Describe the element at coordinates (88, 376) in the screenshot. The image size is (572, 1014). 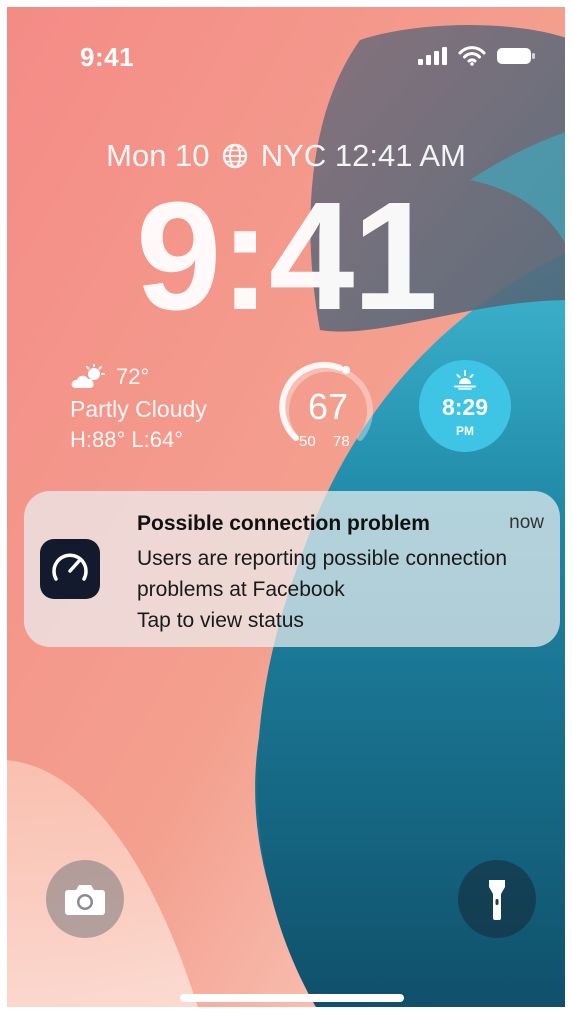
I see `partly-cloudy-icon` at that location.